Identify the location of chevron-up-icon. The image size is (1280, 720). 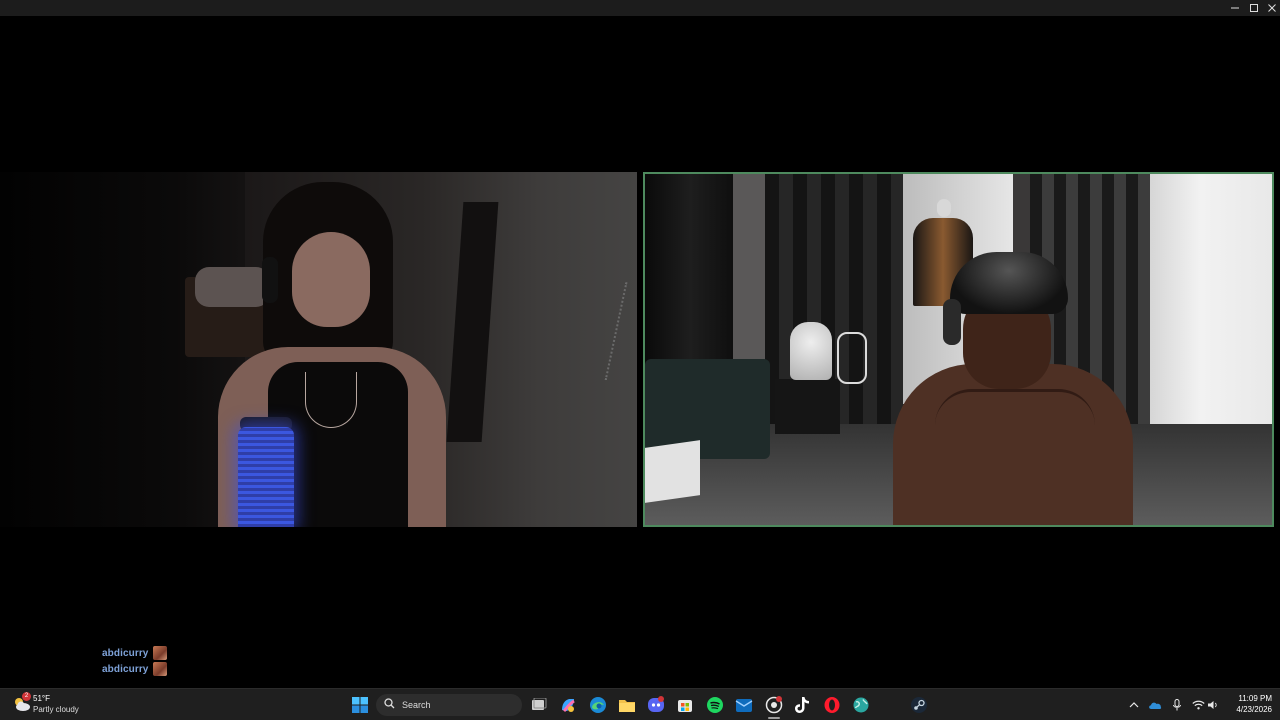
(1134, 705).